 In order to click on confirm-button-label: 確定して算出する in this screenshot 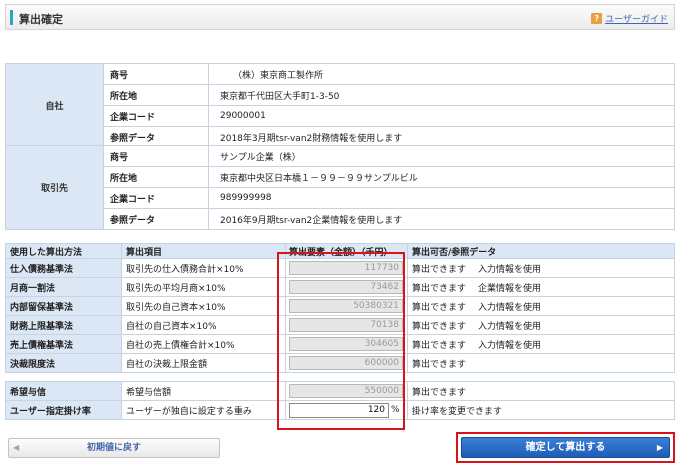, I will do `click(565, 447)`.